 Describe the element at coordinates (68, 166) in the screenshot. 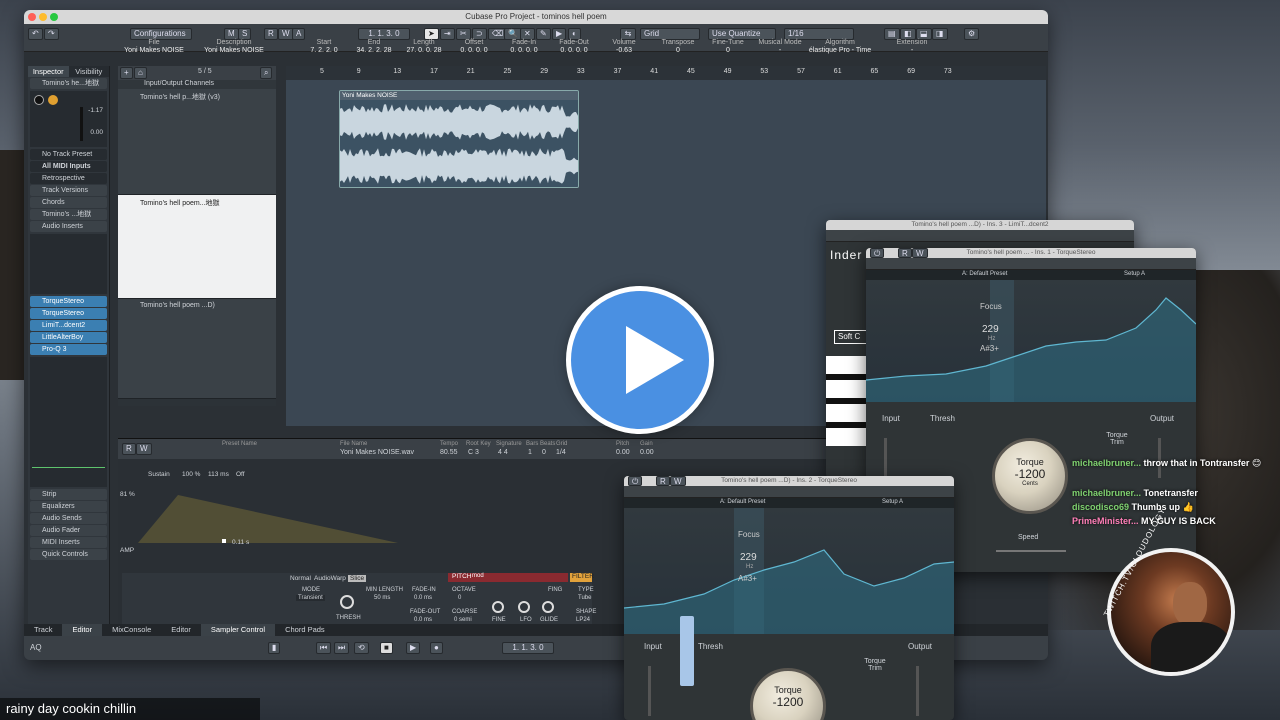

I see `midi-input: All MIDI Inputs` at that location.